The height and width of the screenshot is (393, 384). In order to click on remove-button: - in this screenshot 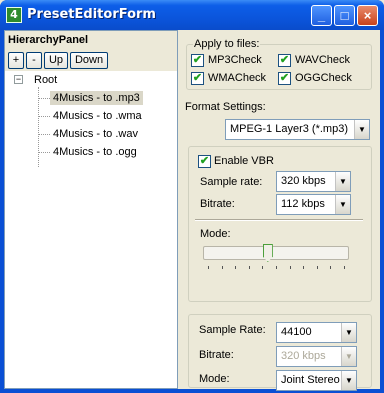, I will do `click(34, 60)`.